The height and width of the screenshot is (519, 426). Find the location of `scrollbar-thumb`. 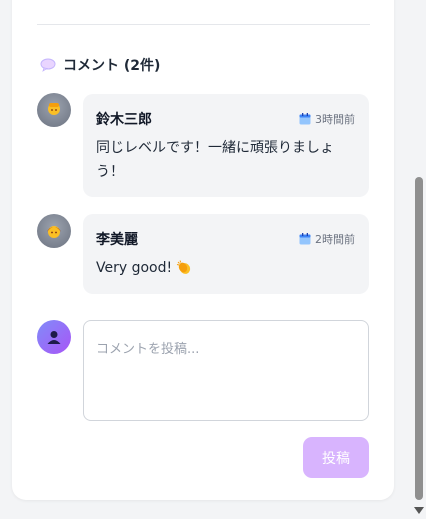

scrollbar-thumb is located at coordinates (419, 338).